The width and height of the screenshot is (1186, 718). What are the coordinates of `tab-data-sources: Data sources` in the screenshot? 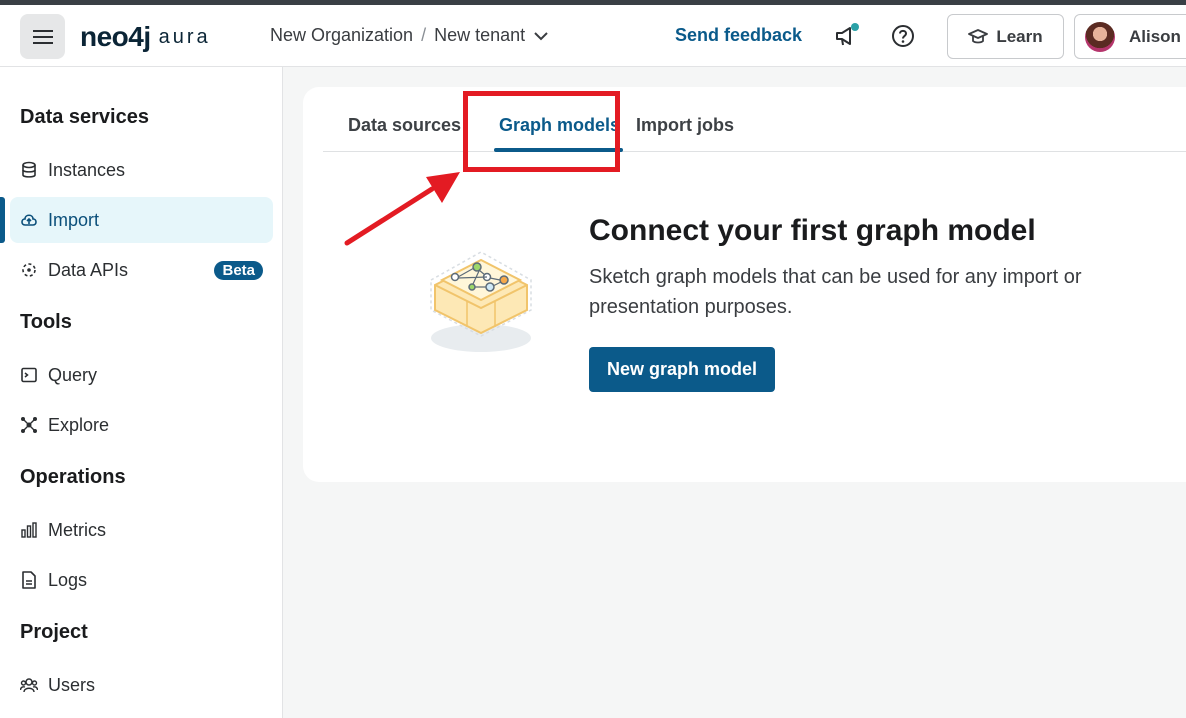 It's located at (404, 125).